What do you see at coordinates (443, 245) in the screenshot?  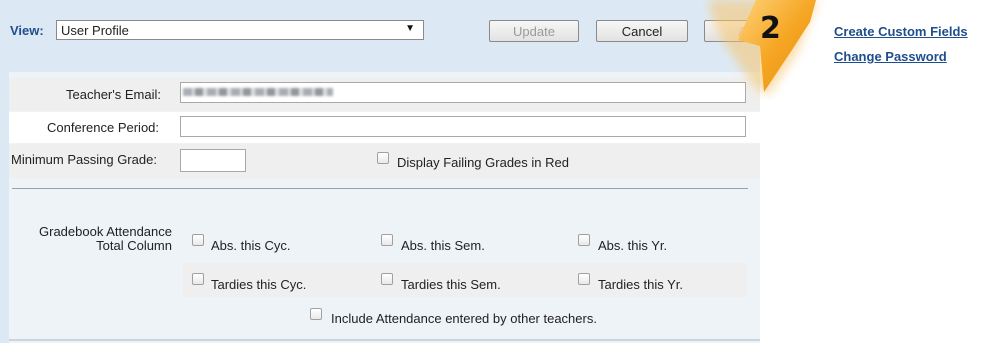 I see `abs-sem-label: Abs. this Sem.` at bounding box center [443, 245].